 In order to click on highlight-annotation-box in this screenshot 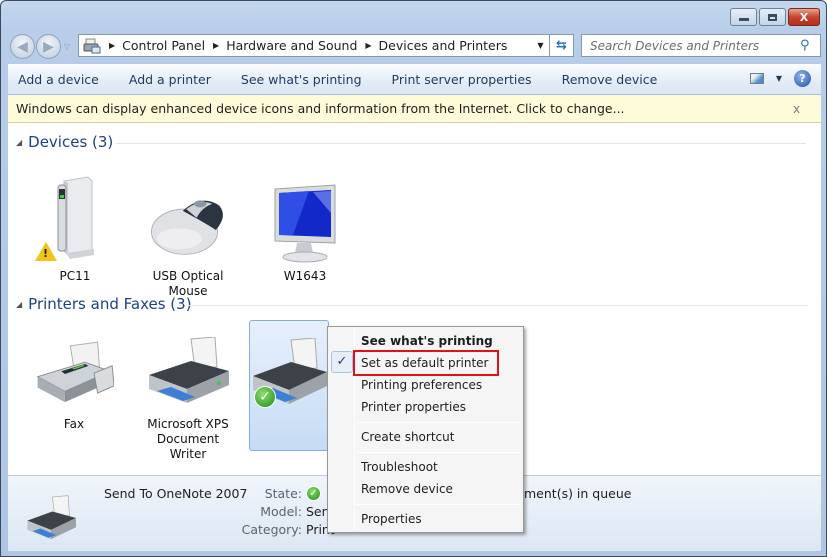, I will do `click(426, 363)`.